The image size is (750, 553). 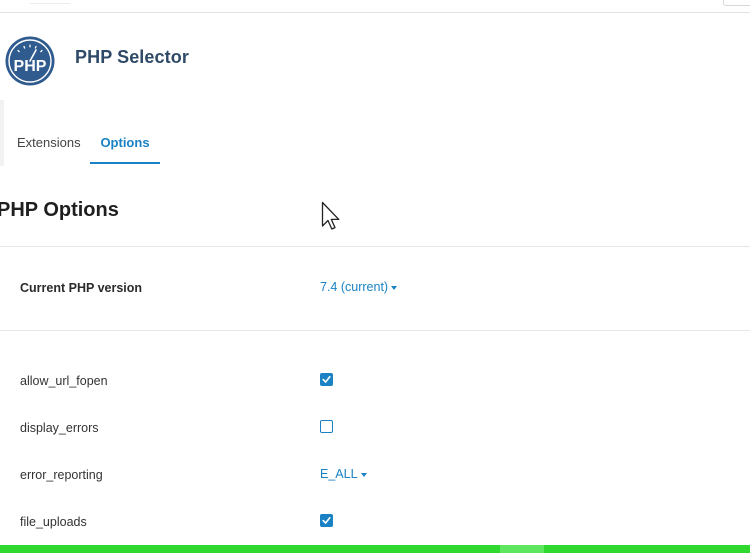 What do you see at coordinates (375, 475) in the screenshot?
I see `option-row: error_reporting E_ALL` at bounding box center [375, 475].